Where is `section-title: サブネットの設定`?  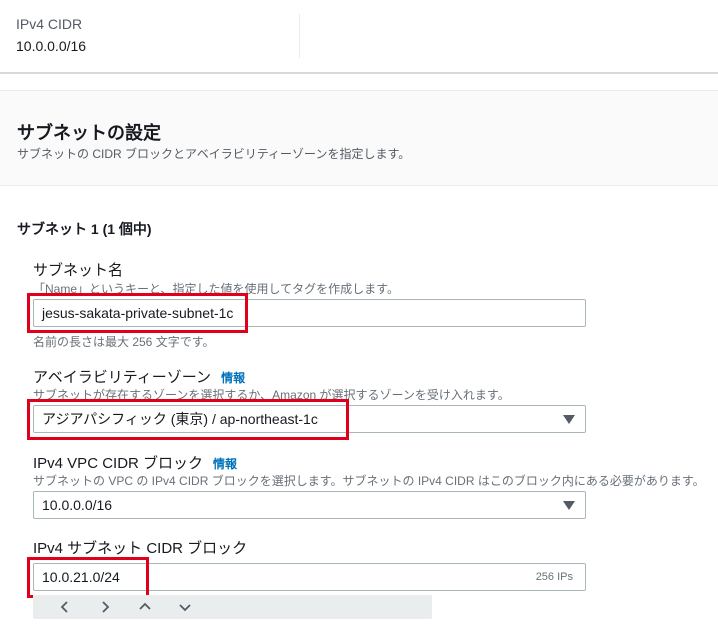 section-title: サブネットの設定 is located at coordinates (89, 133).